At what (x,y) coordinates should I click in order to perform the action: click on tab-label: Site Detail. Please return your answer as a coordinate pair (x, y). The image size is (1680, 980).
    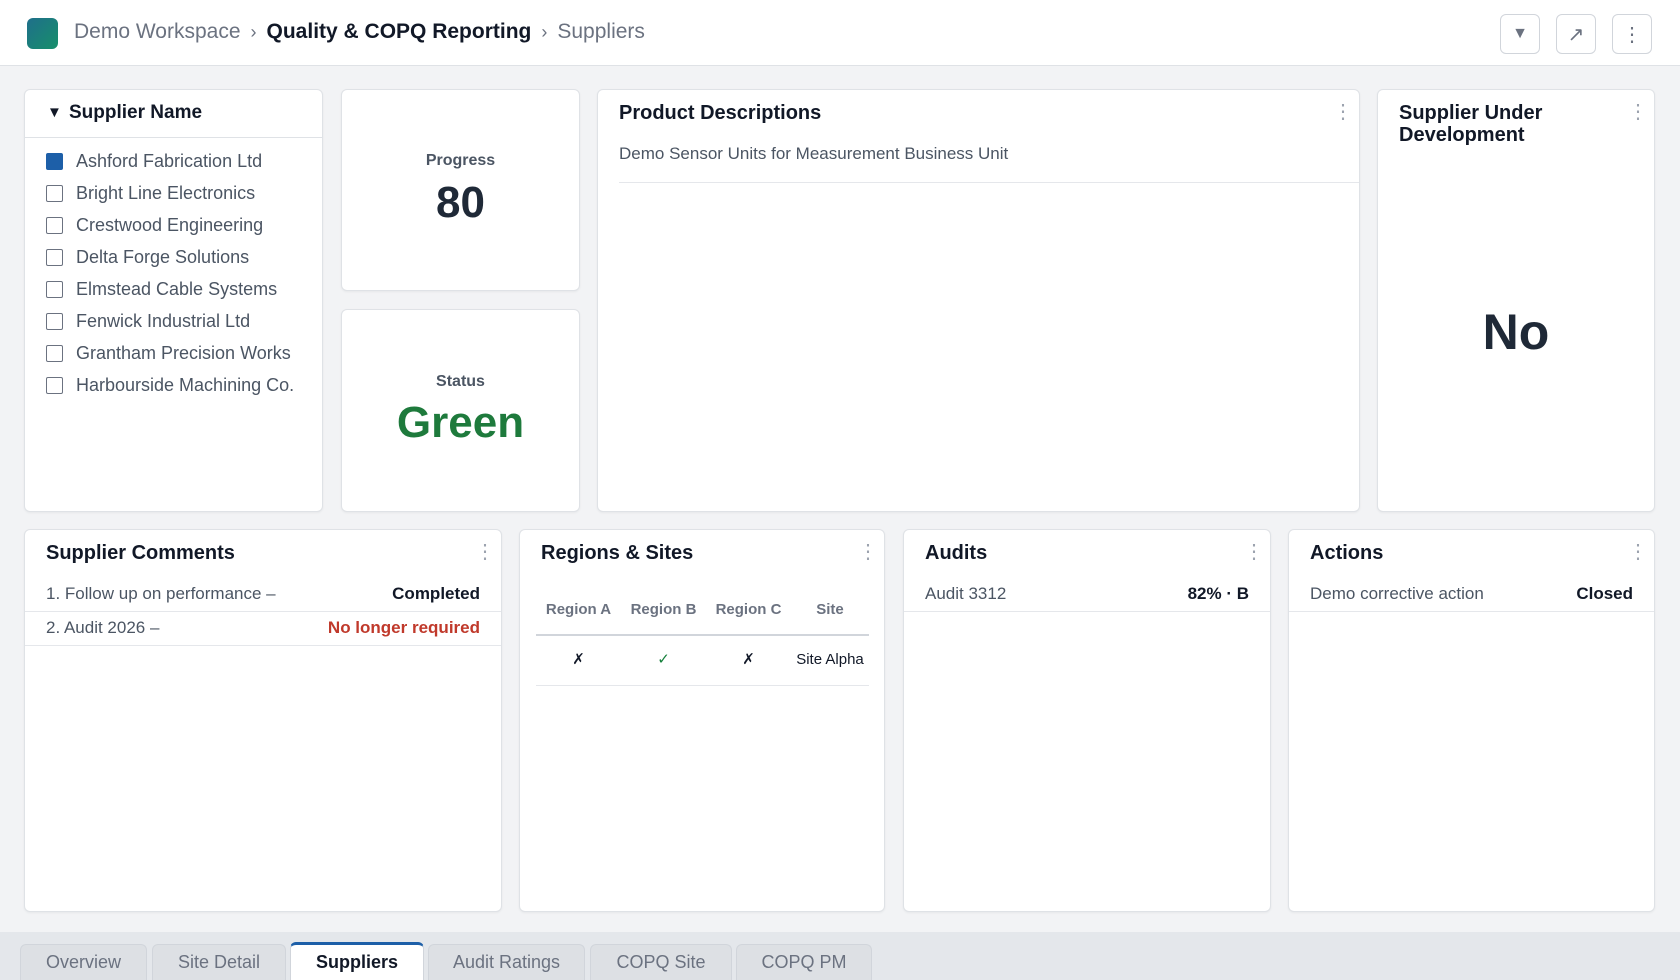
    Looking at the image, I should click on (219, 962).